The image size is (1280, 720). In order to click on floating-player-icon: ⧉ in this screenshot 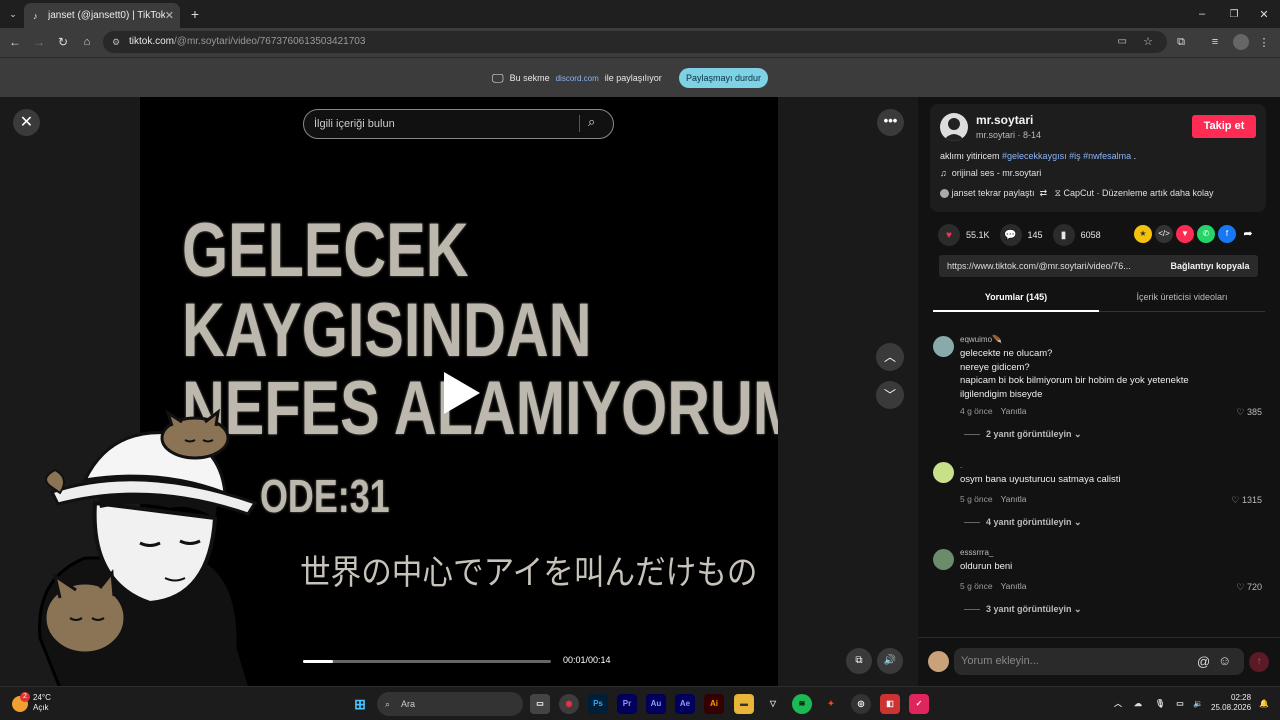, I will do `click(859, 661)`.